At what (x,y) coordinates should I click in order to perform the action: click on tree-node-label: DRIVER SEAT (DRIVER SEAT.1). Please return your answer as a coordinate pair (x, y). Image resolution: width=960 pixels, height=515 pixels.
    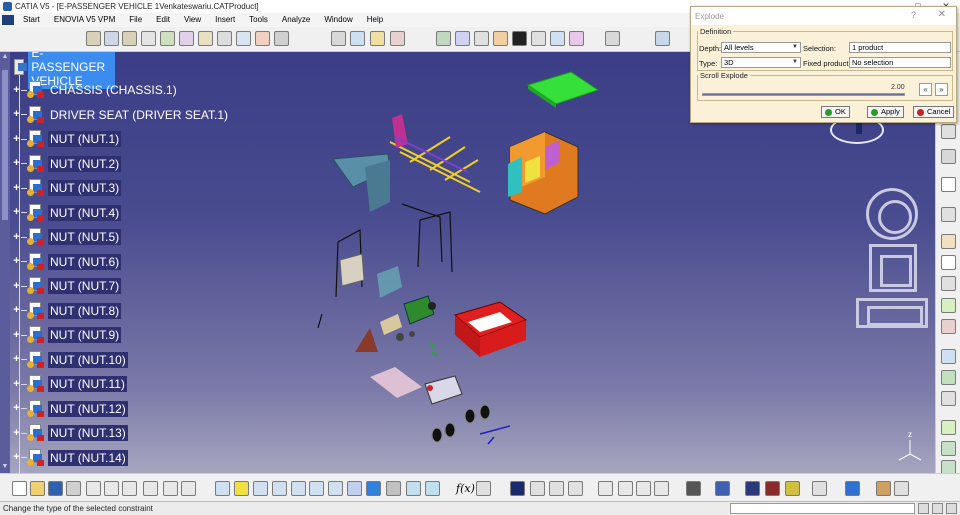
    Looking at the image, I should click on (139, 115).